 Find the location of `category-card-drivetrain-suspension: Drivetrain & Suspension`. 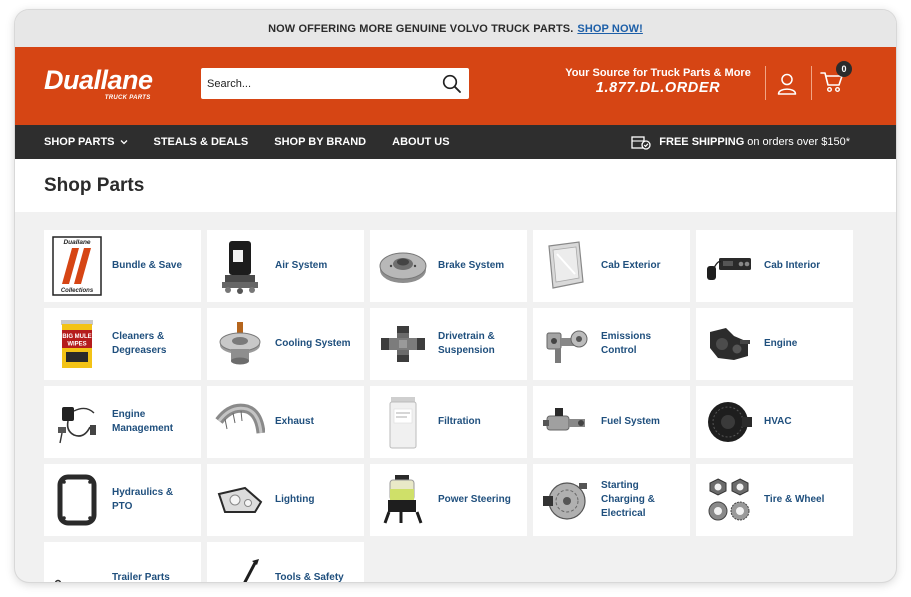

category-card-drivetrain-suspension: Drivetrain & Suspension is located at coordinates (448, 344).